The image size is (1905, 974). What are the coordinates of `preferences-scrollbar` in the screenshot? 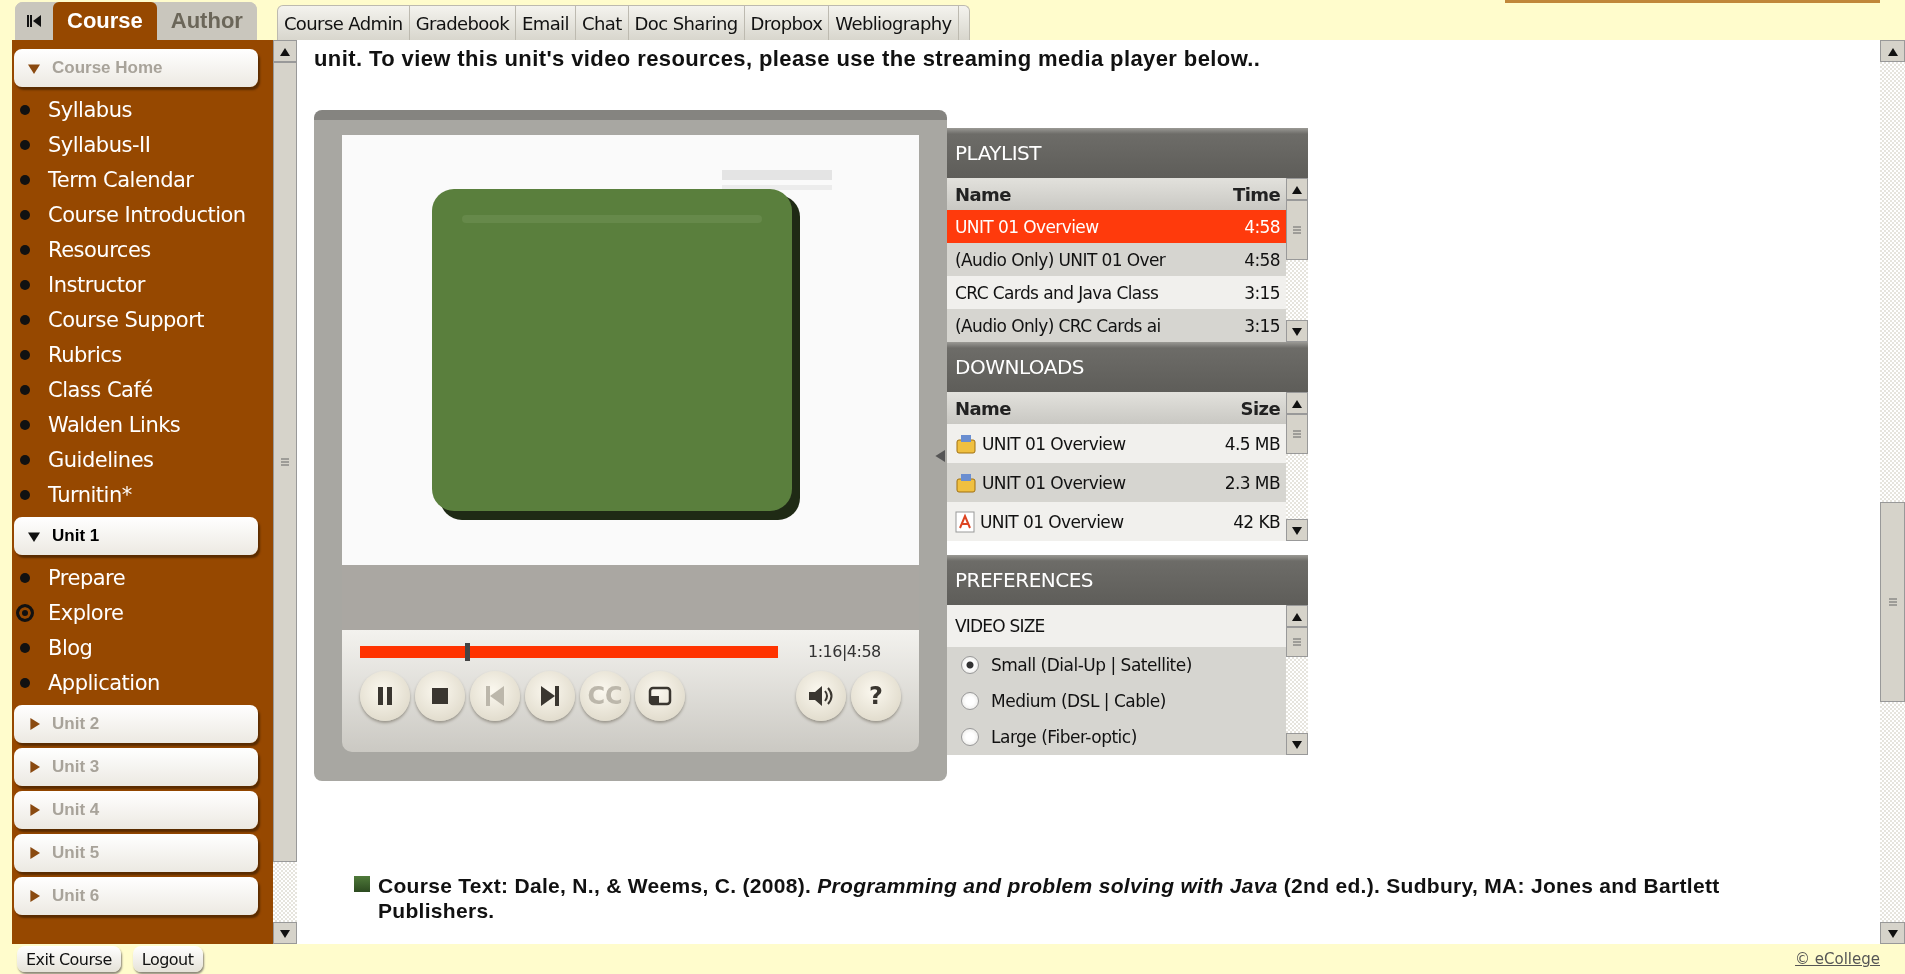 It's located at (1297, 680).